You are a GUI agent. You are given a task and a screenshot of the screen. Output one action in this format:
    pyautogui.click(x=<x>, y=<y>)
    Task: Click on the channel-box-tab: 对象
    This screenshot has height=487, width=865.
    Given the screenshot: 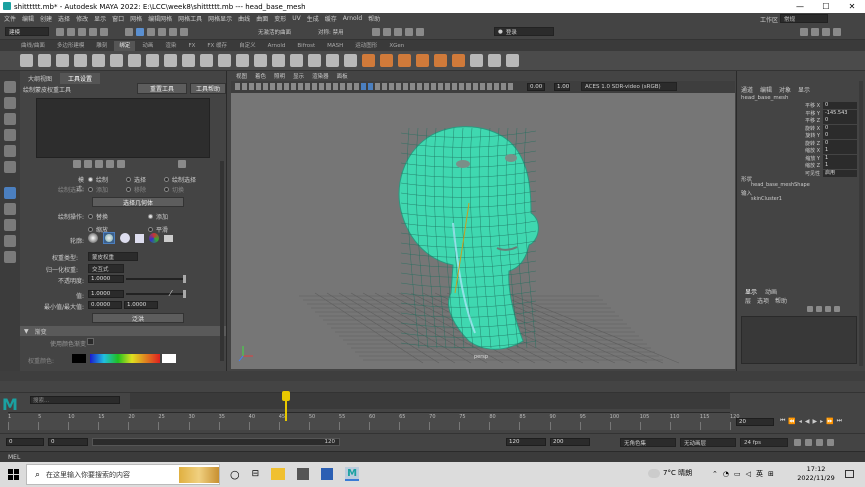 What is the action you would take?
    pyautogui.click(x=785, y=89)
    